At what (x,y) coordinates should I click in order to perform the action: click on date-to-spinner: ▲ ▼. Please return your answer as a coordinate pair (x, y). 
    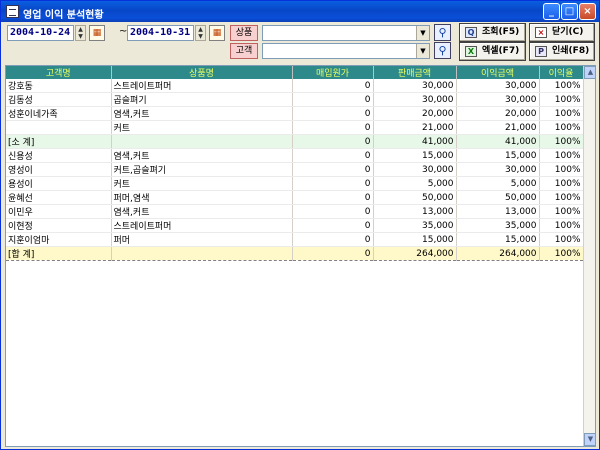
    Looking at the image, I should click on (200, 33).